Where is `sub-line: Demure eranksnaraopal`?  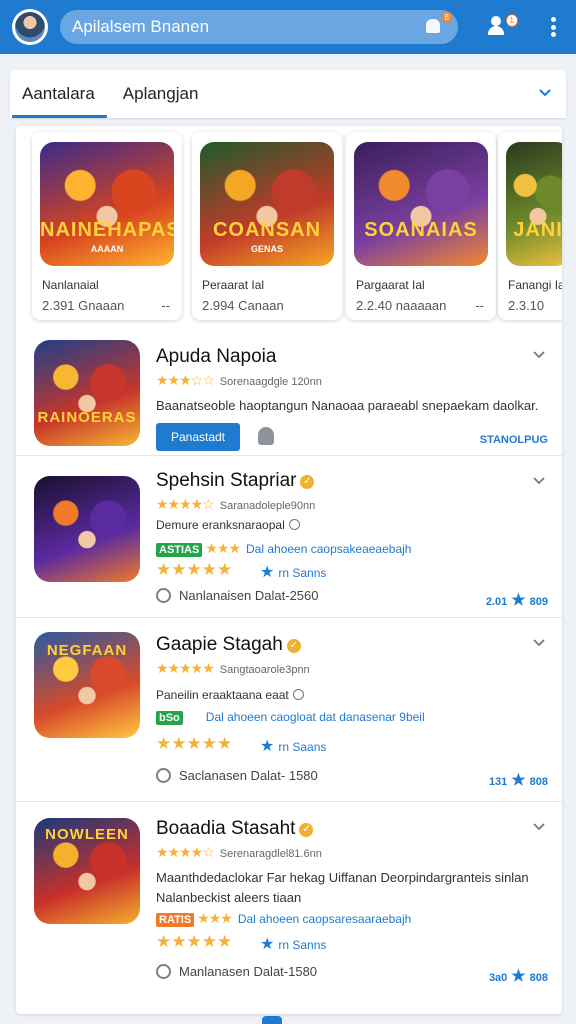 sub-line: Demure eranksnaraopal is located at coordinates (228, 525).